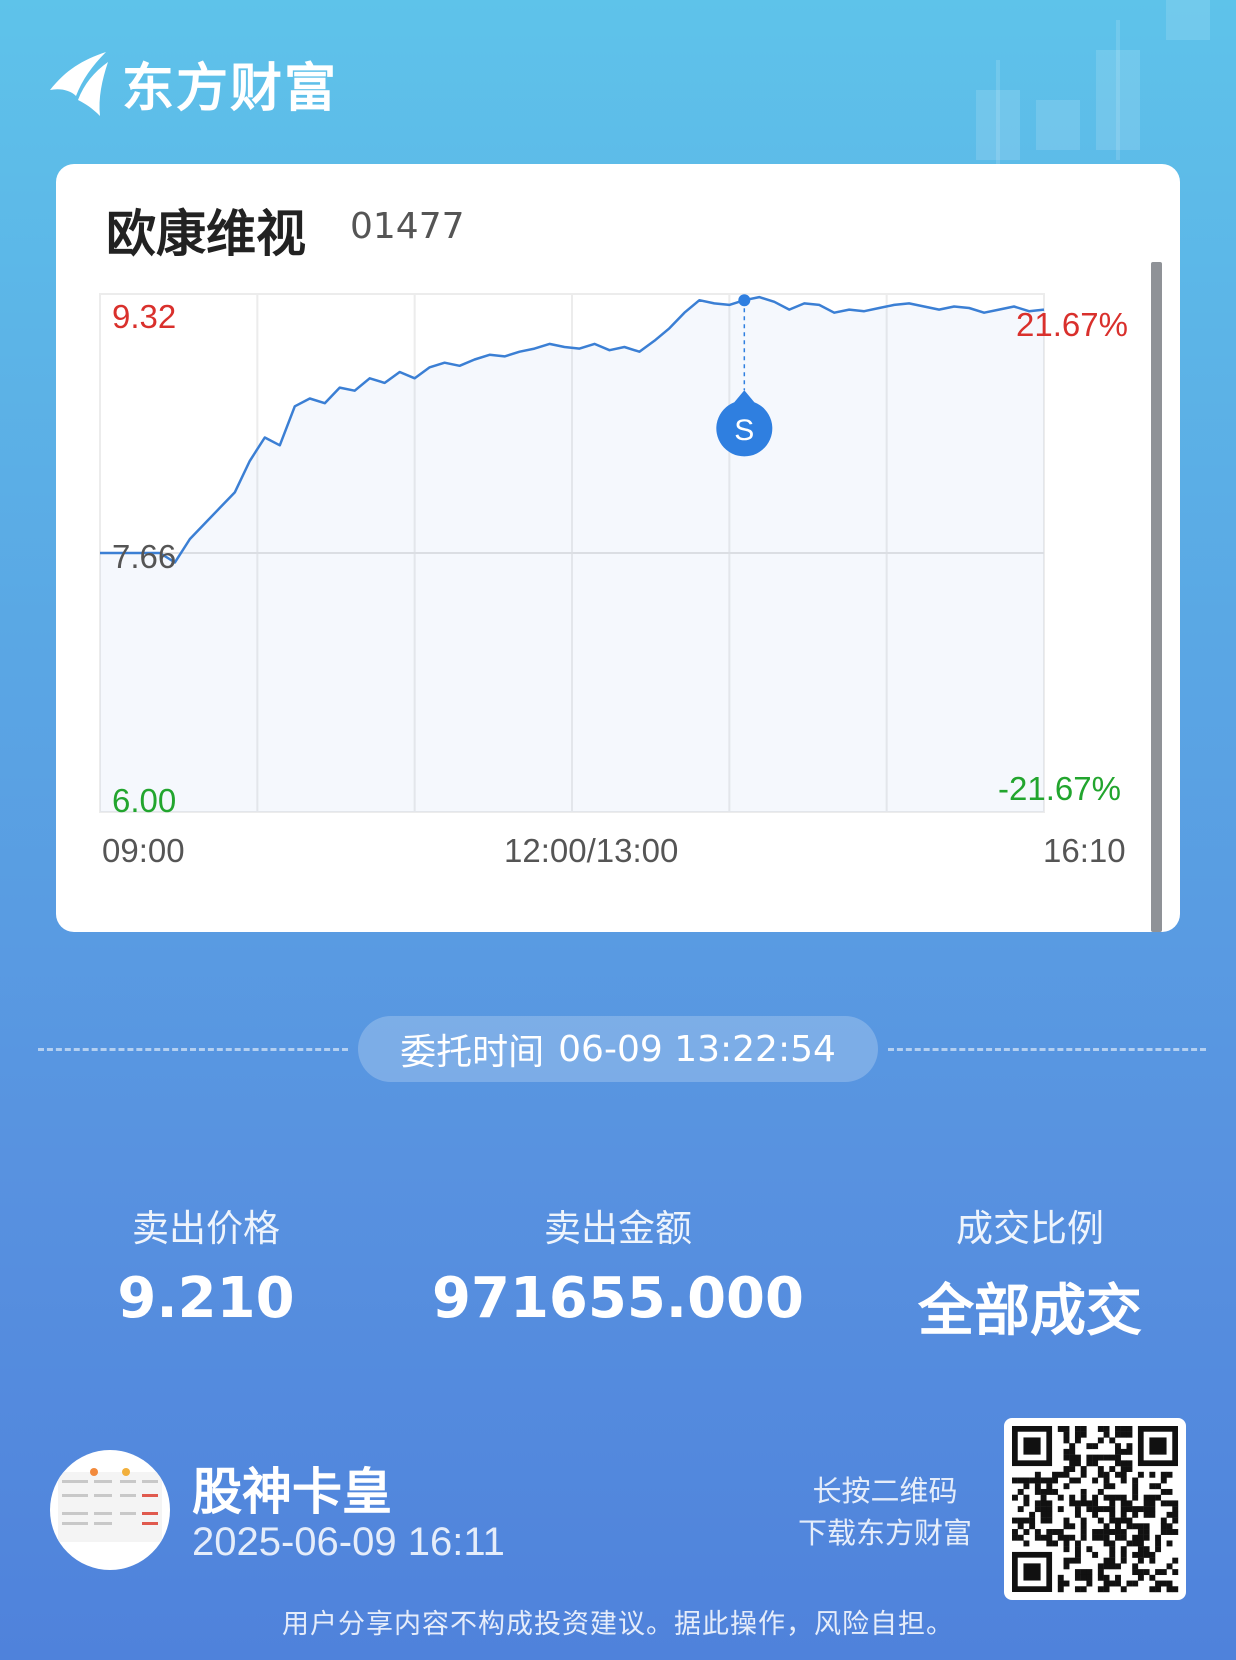 The height and width of the screenshot is (1660, 1236). I want to click on chart-scrollbar, so click(1156, 597).